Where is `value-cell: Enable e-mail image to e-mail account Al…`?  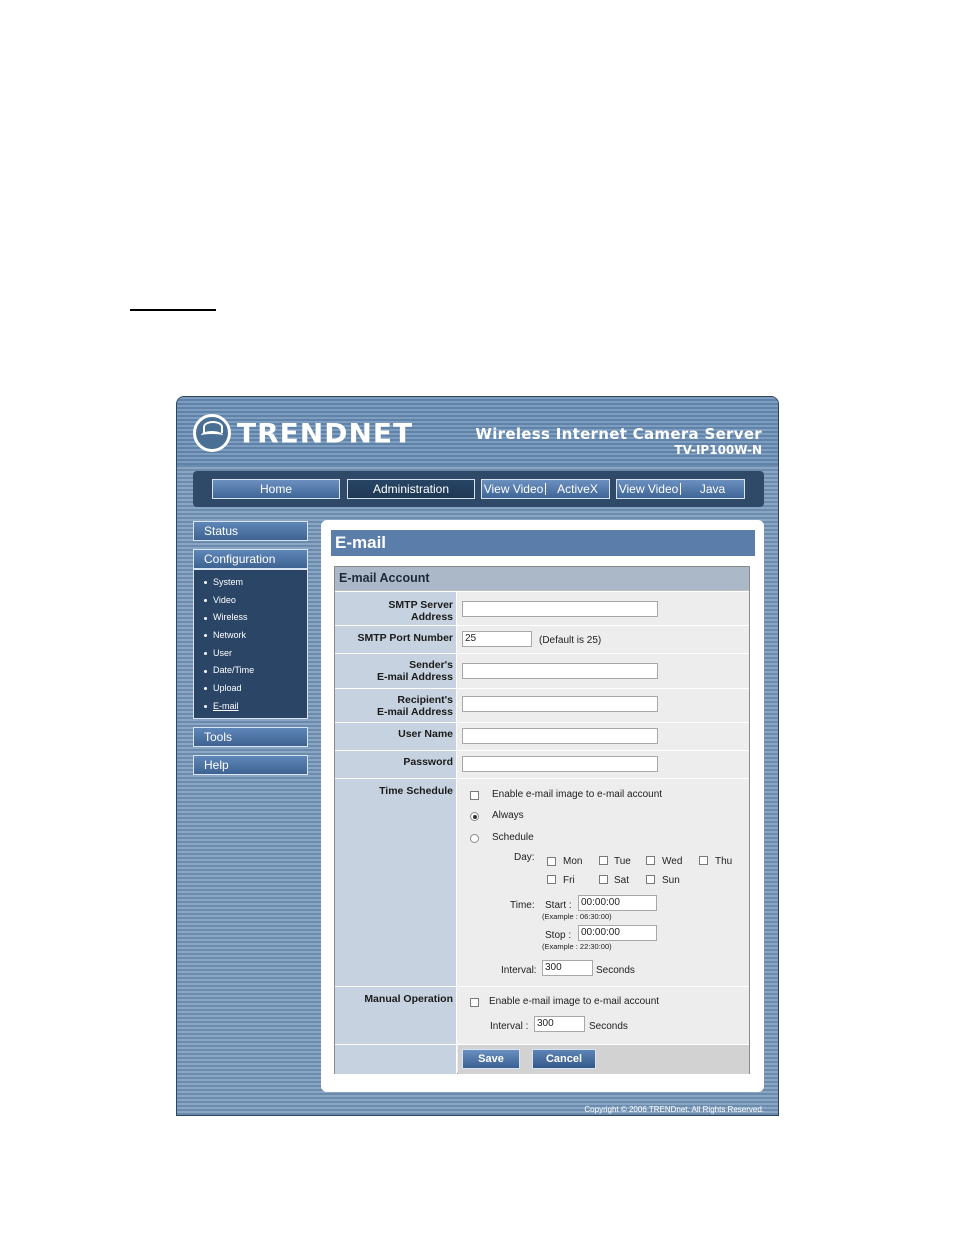
value-cell: Enable e-mail image to e-mail account Al… is located at coordinates (603, 883).